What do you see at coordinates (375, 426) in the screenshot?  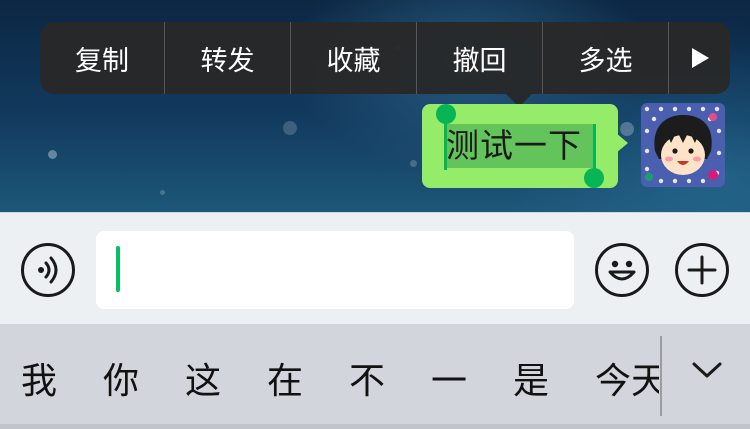 I see `keyboard-keys-edge` at bounding box center [375, 426].